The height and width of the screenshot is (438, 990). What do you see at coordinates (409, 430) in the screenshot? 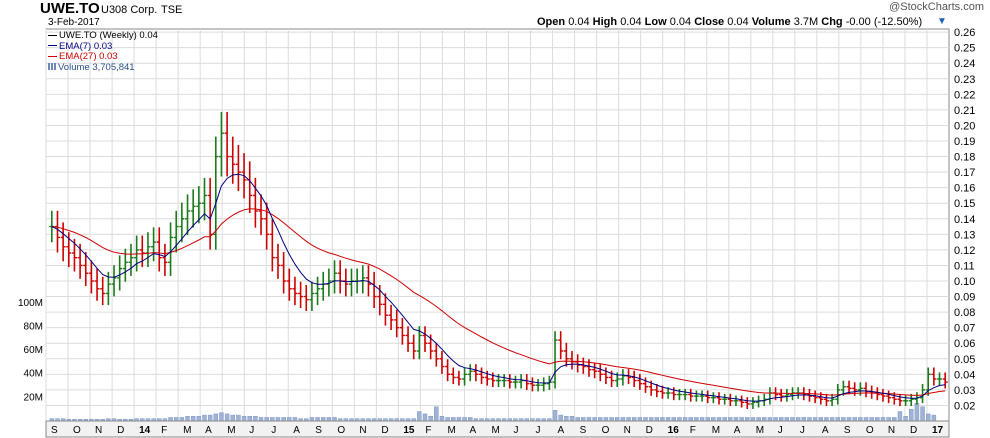
I see `month-tick-label: 15` at bounding box center [409, 430].